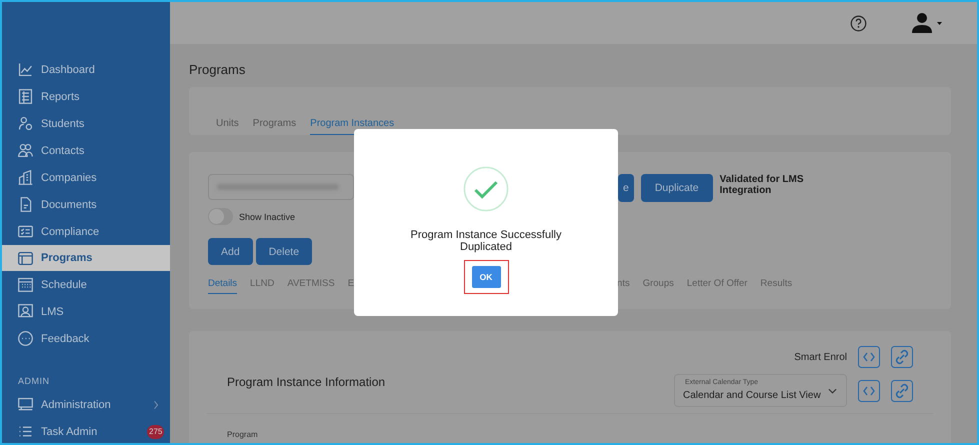  What do you see at coordinates (223, 286) in the screenshot?
I see `tab: Details` at bounding box center [223, 286].